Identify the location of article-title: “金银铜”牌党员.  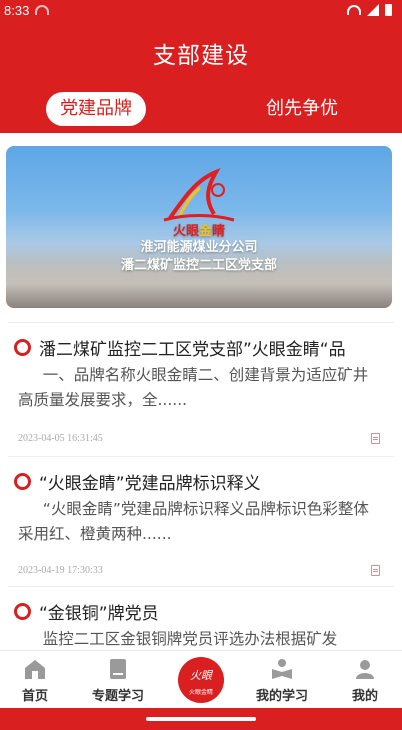
(99, 614).